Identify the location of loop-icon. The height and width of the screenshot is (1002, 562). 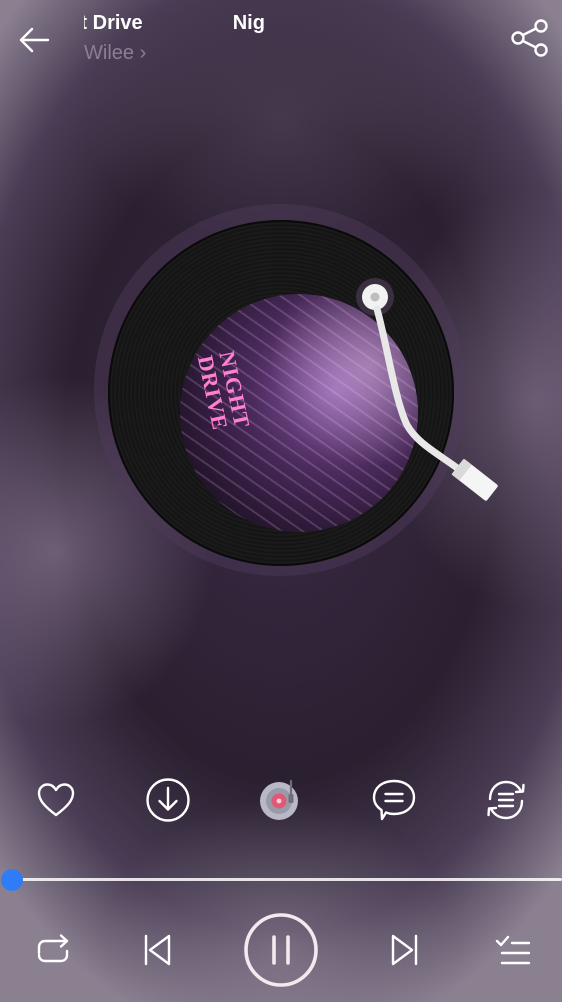
(506, 800).